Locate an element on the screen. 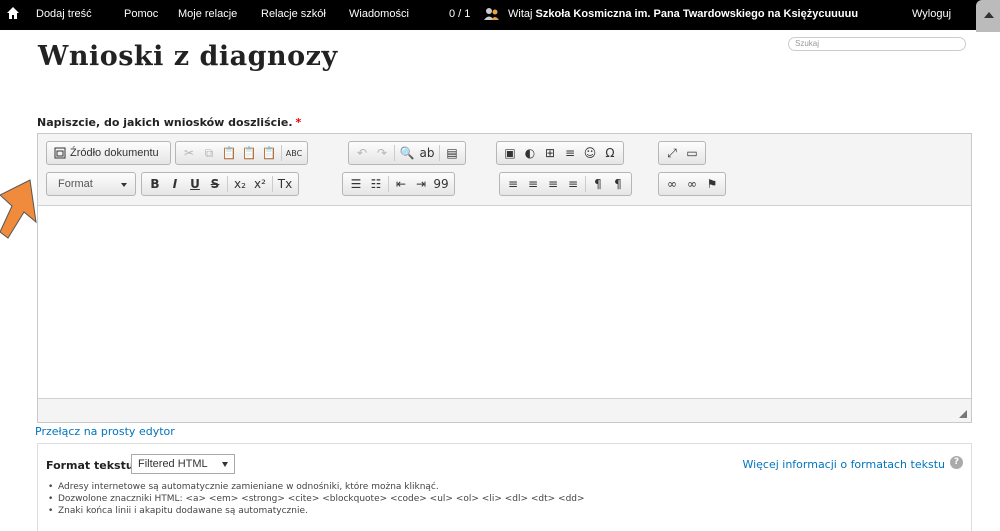 Image resolution: width=1000 pixels, height=531 pixels. source-button: Źródło dokumentu is located at coordinates (106, 153).